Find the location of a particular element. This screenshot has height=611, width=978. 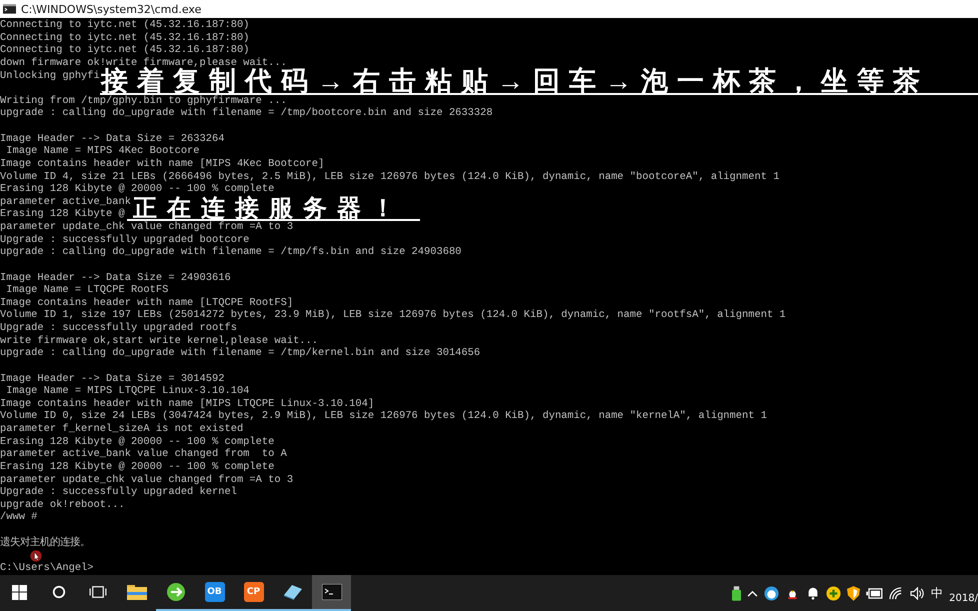

diamond-icon is located at coordinates (293, 592).